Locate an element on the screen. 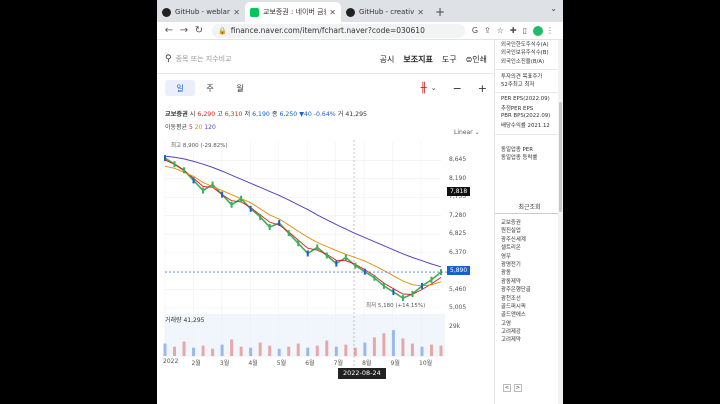 The image size is (720, 404). current-price-tag: 5,890 is located at coordinates (459, 270).